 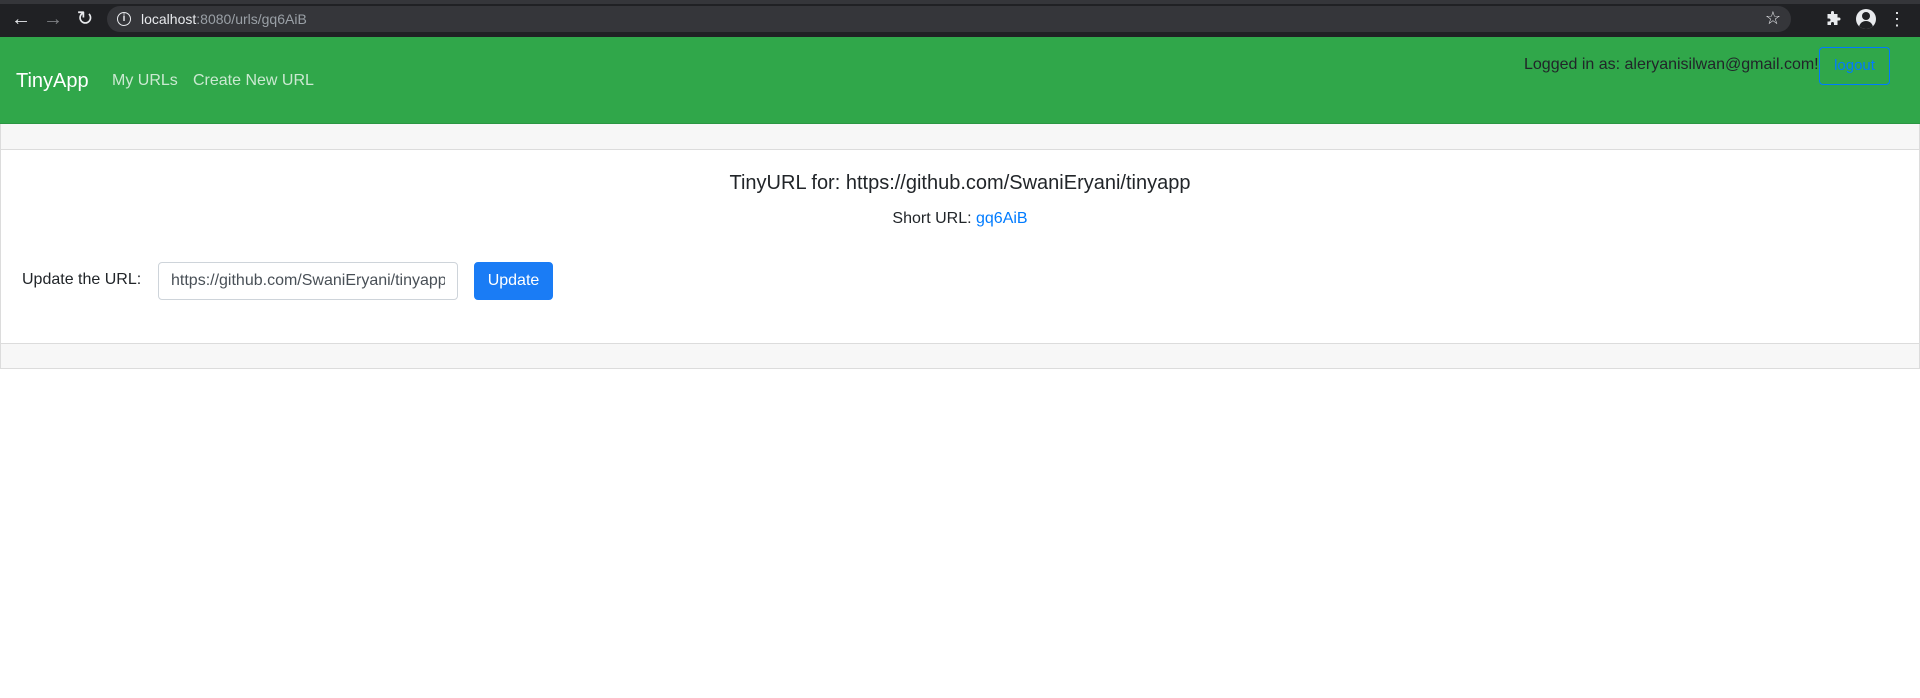 I want to click on browser-toolbar: ← → ↻ i localhost:8080/urls/gq6AiB ☆ ⋮, so click(x=960, y=18).